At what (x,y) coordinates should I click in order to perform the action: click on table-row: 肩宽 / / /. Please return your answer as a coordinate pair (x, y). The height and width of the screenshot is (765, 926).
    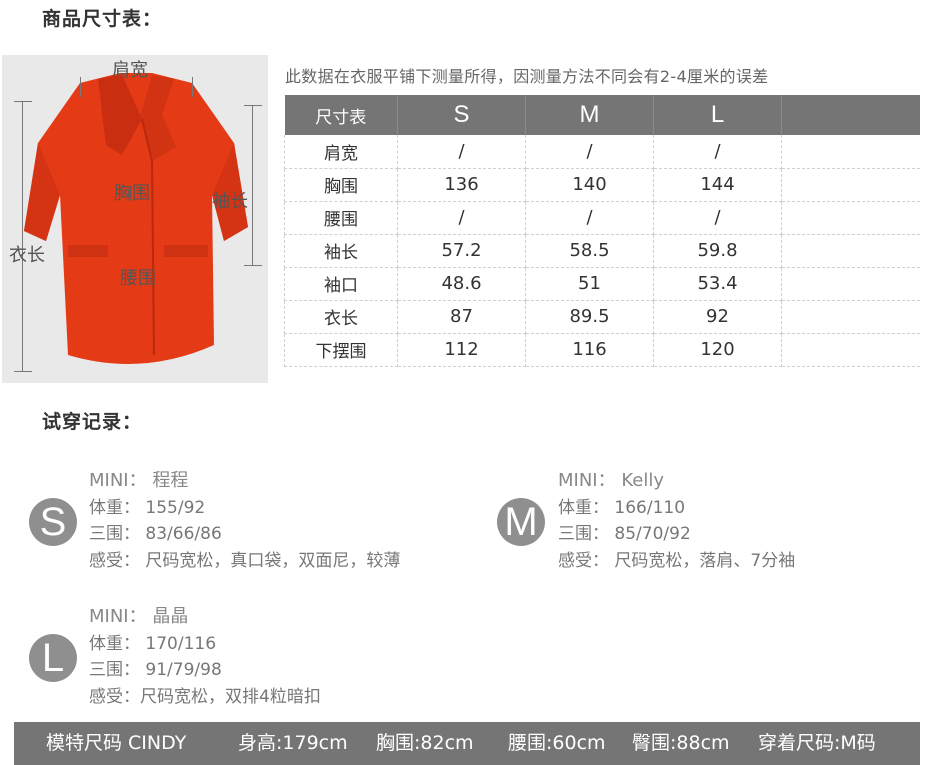
    Looking at the image, I should click on (602, 152).